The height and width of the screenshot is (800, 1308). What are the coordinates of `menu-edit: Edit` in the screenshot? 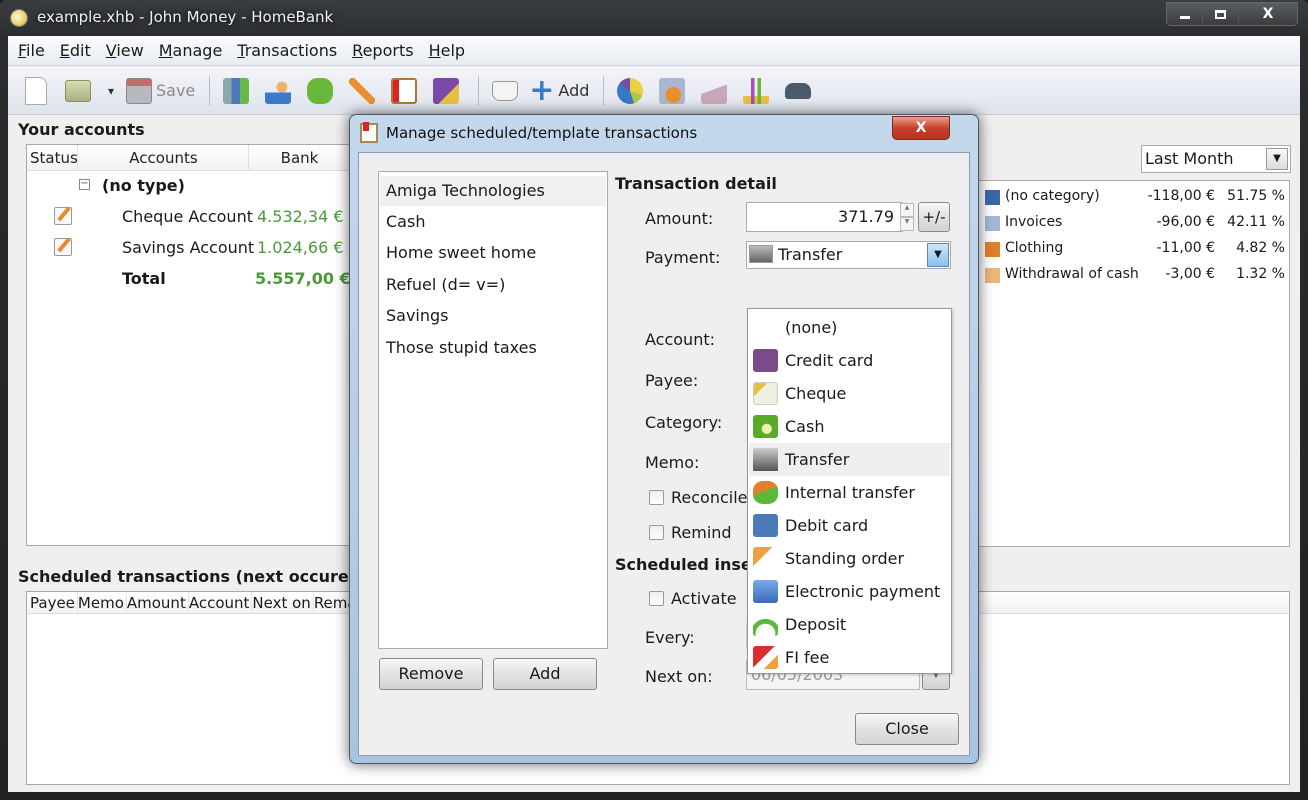 It's located at (75, 50).